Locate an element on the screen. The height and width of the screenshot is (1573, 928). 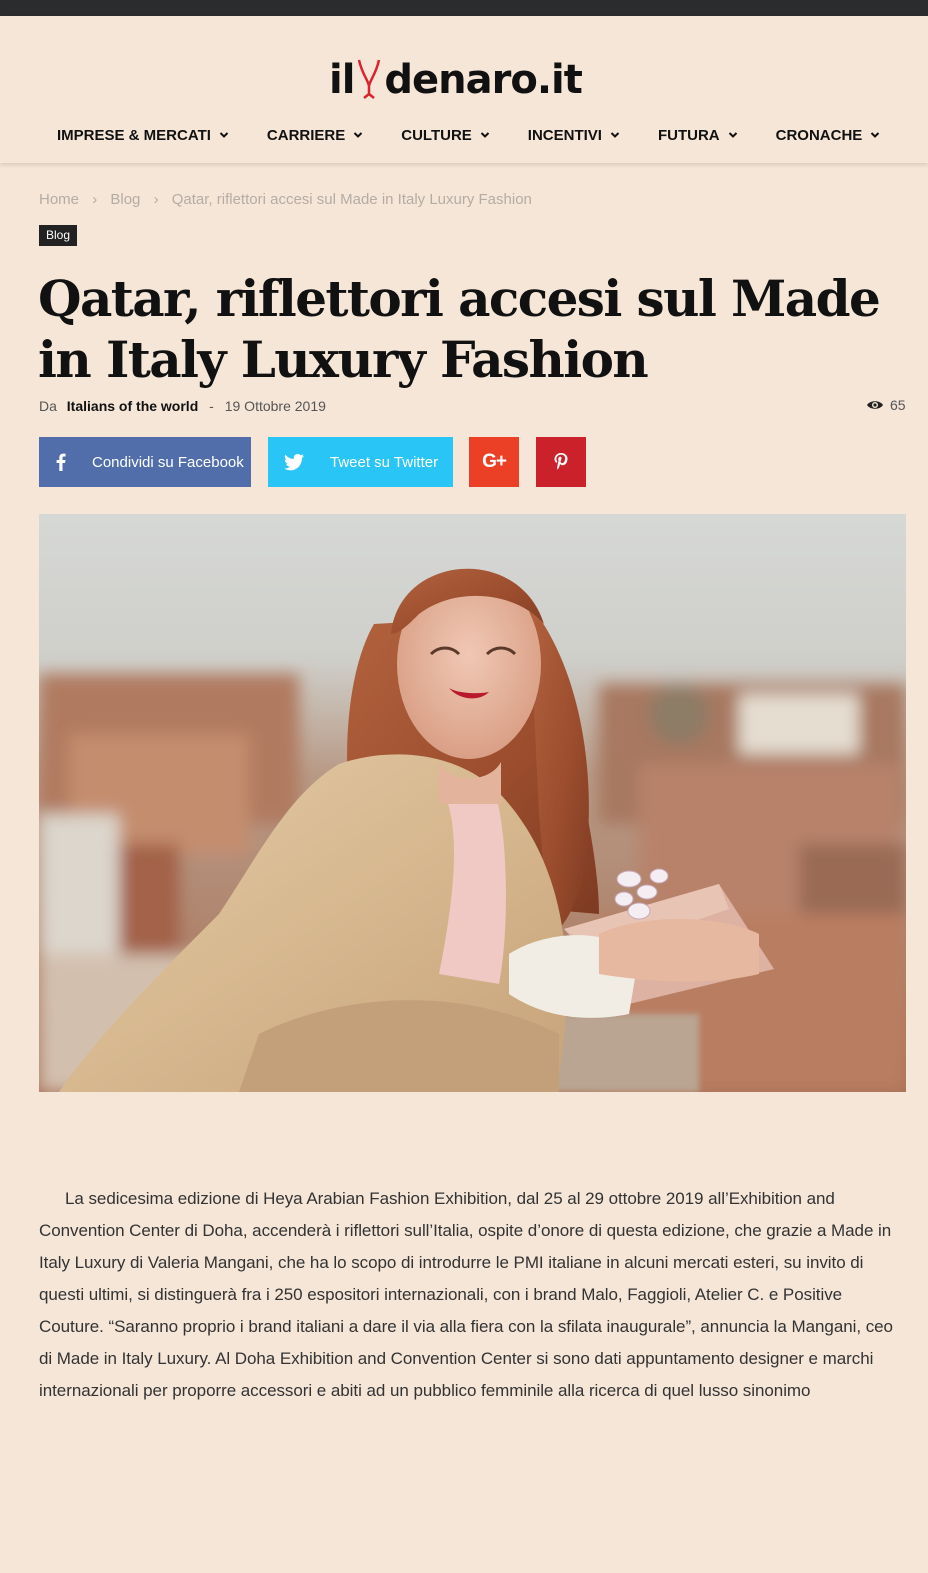
nav-item-carriere: CARRIERE is located at coordinates (315, 135).